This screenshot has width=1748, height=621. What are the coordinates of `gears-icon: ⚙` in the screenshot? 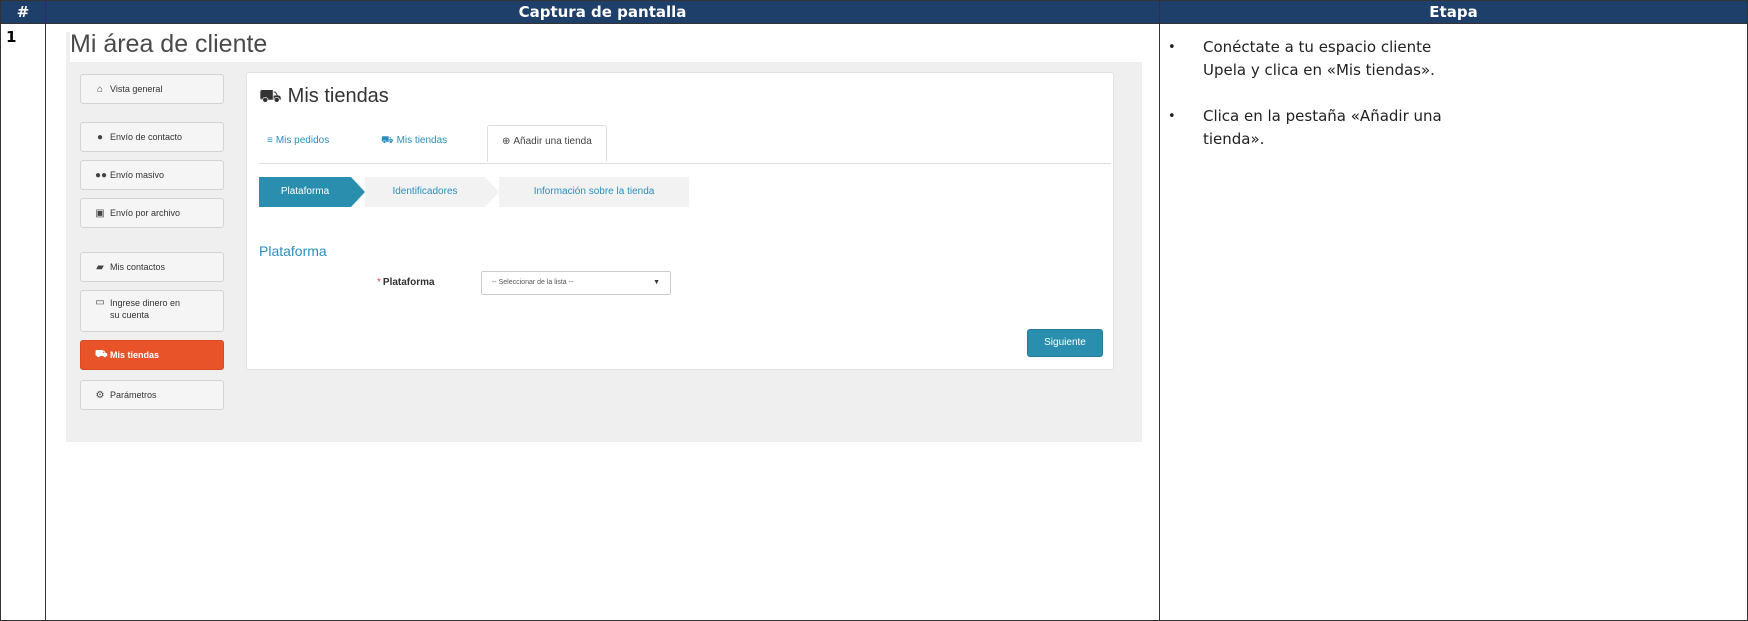 It's located at (100, 395).